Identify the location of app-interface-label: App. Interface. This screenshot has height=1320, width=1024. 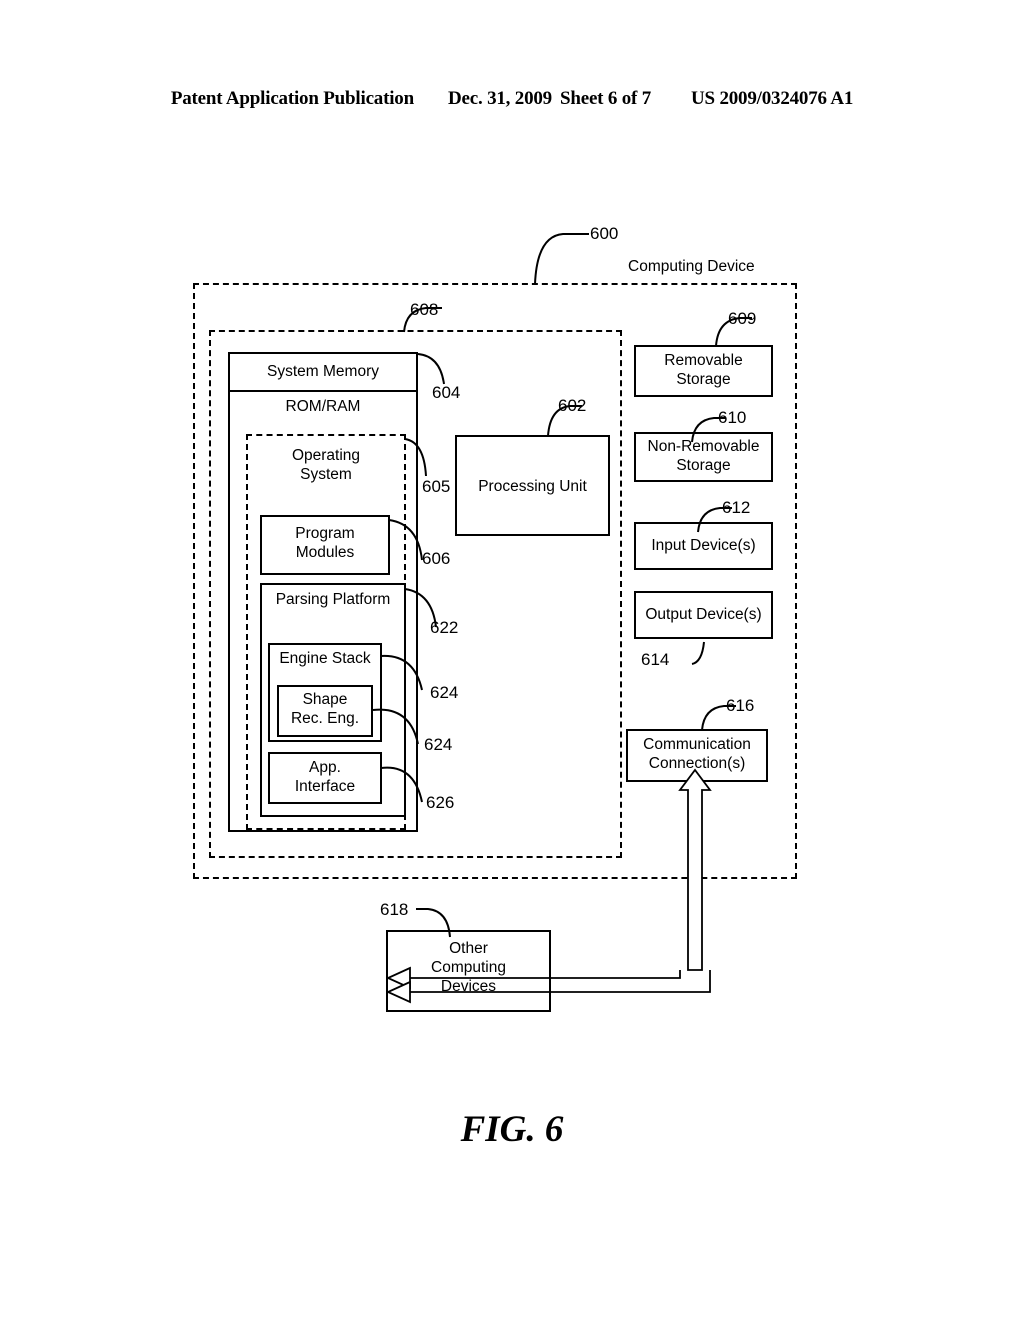
(325, 777).